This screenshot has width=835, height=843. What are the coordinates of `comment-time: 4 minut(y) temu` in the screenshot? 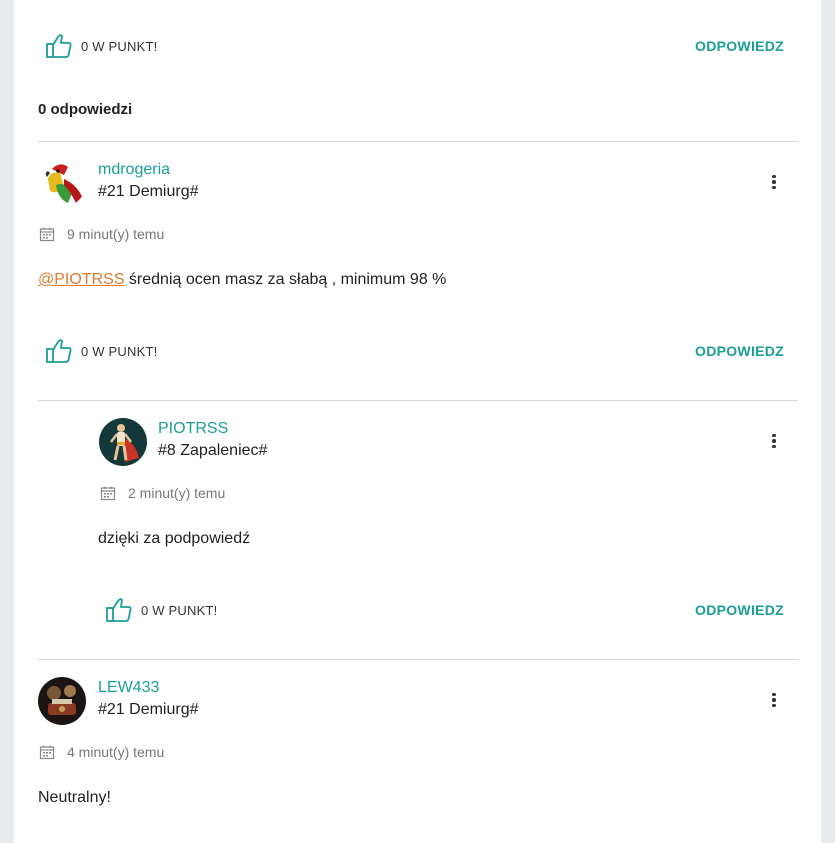 It's located at (116, 752).